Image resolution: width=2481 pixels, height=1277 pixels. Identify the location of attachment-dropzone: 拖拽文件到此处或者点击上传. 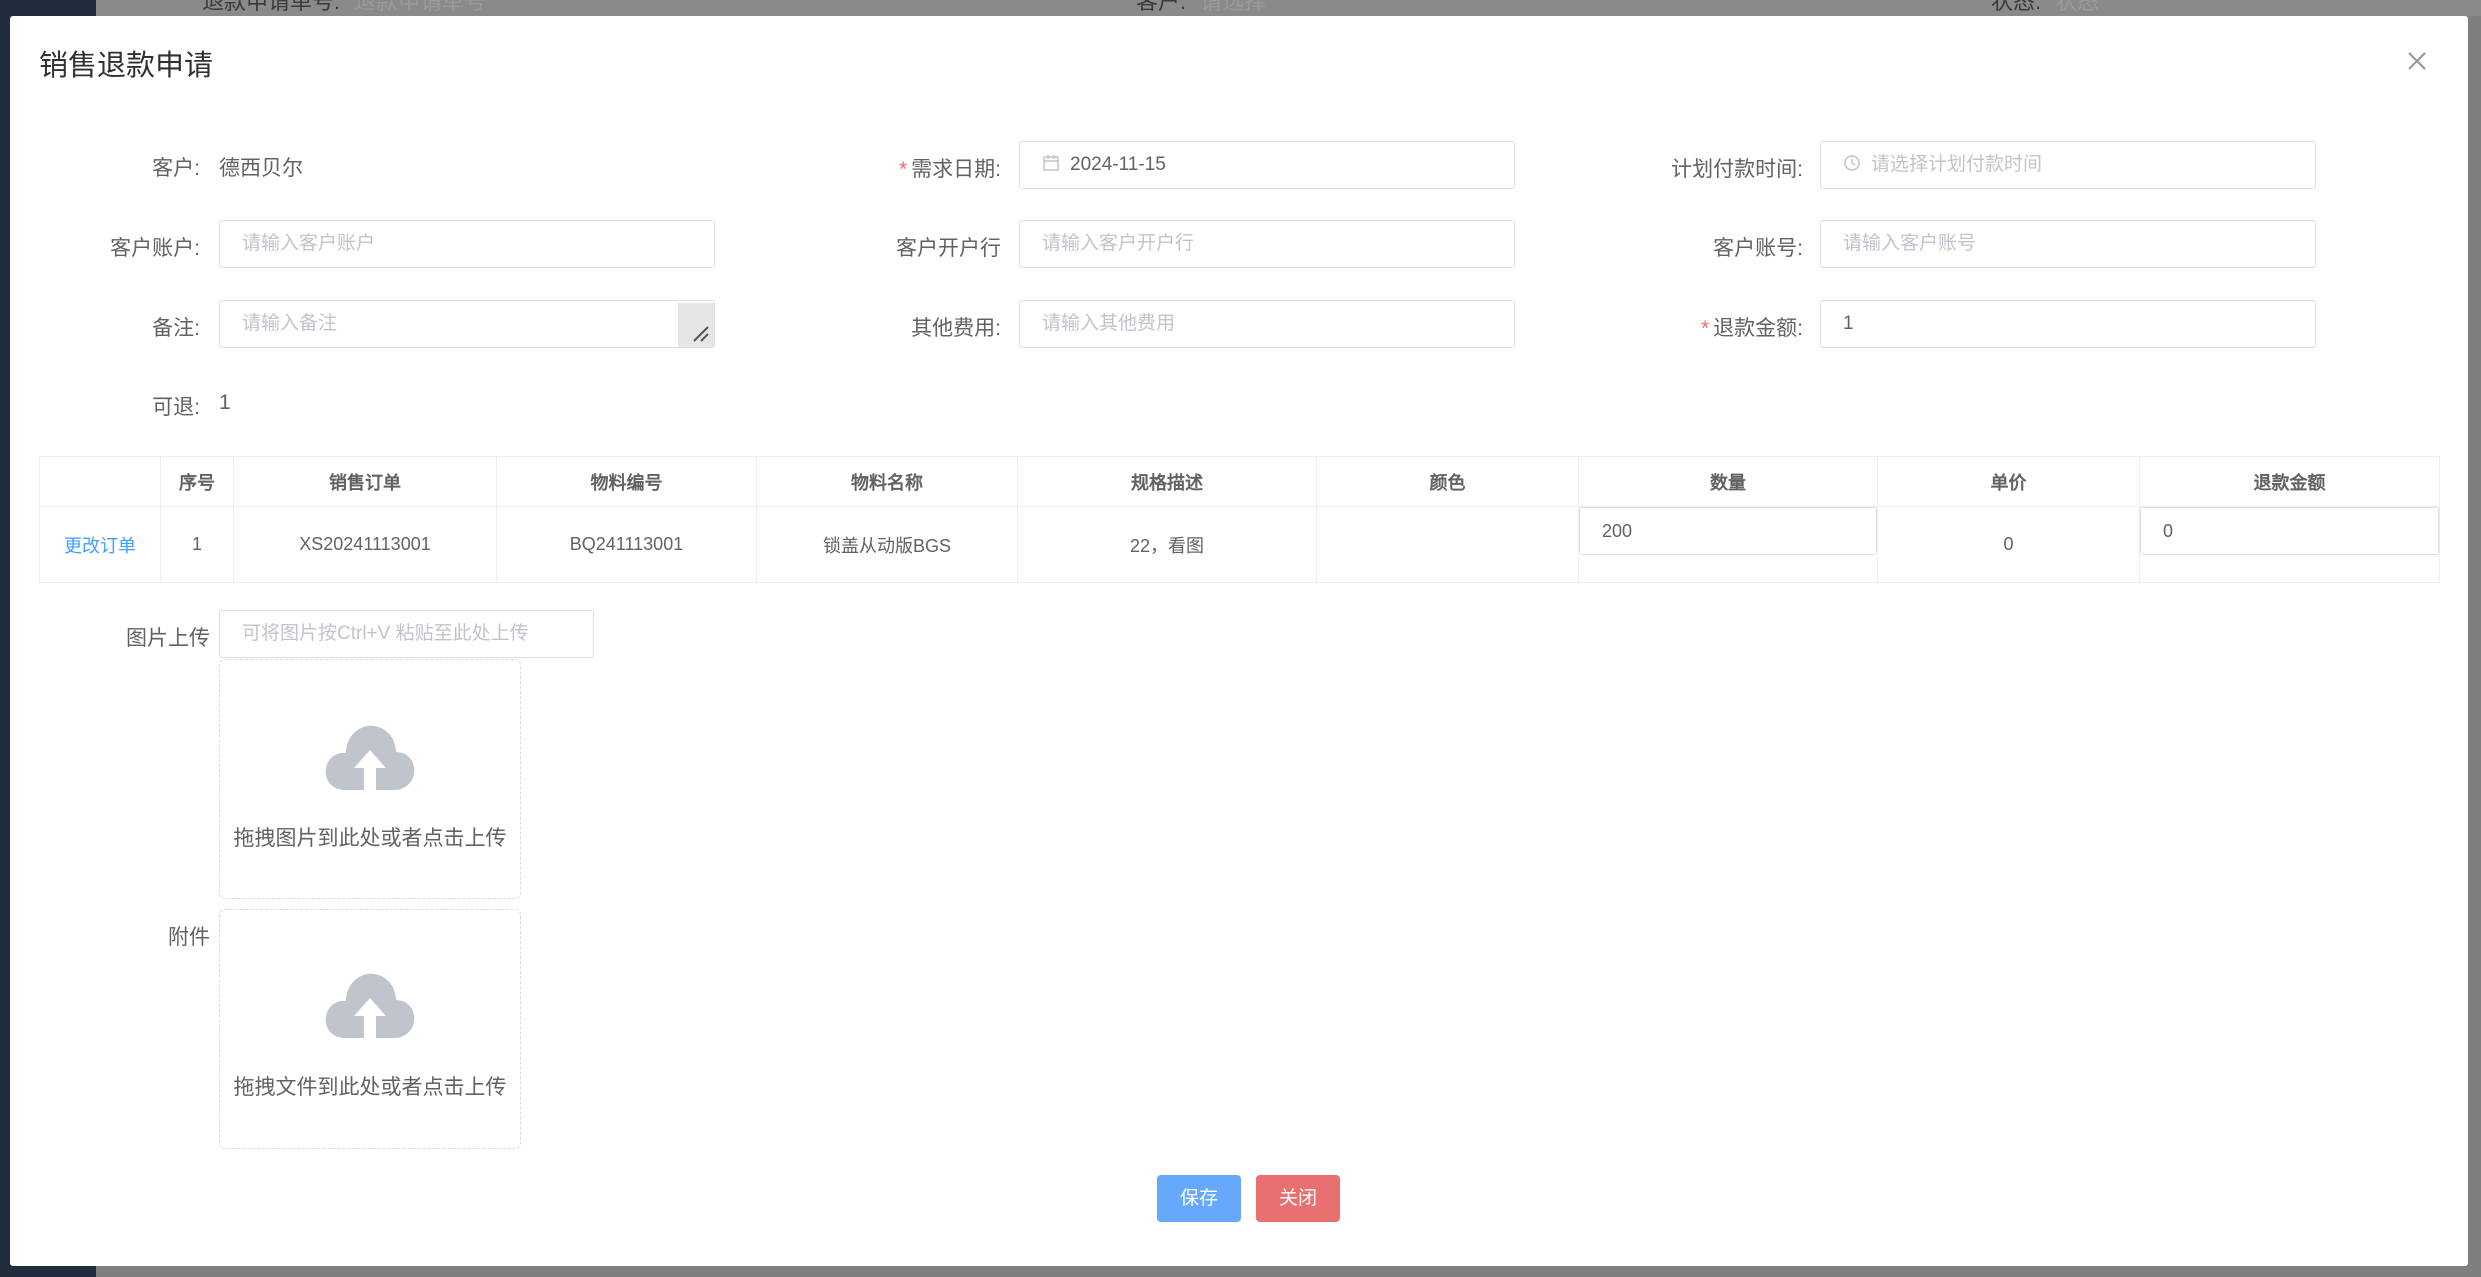
(370, 1029).